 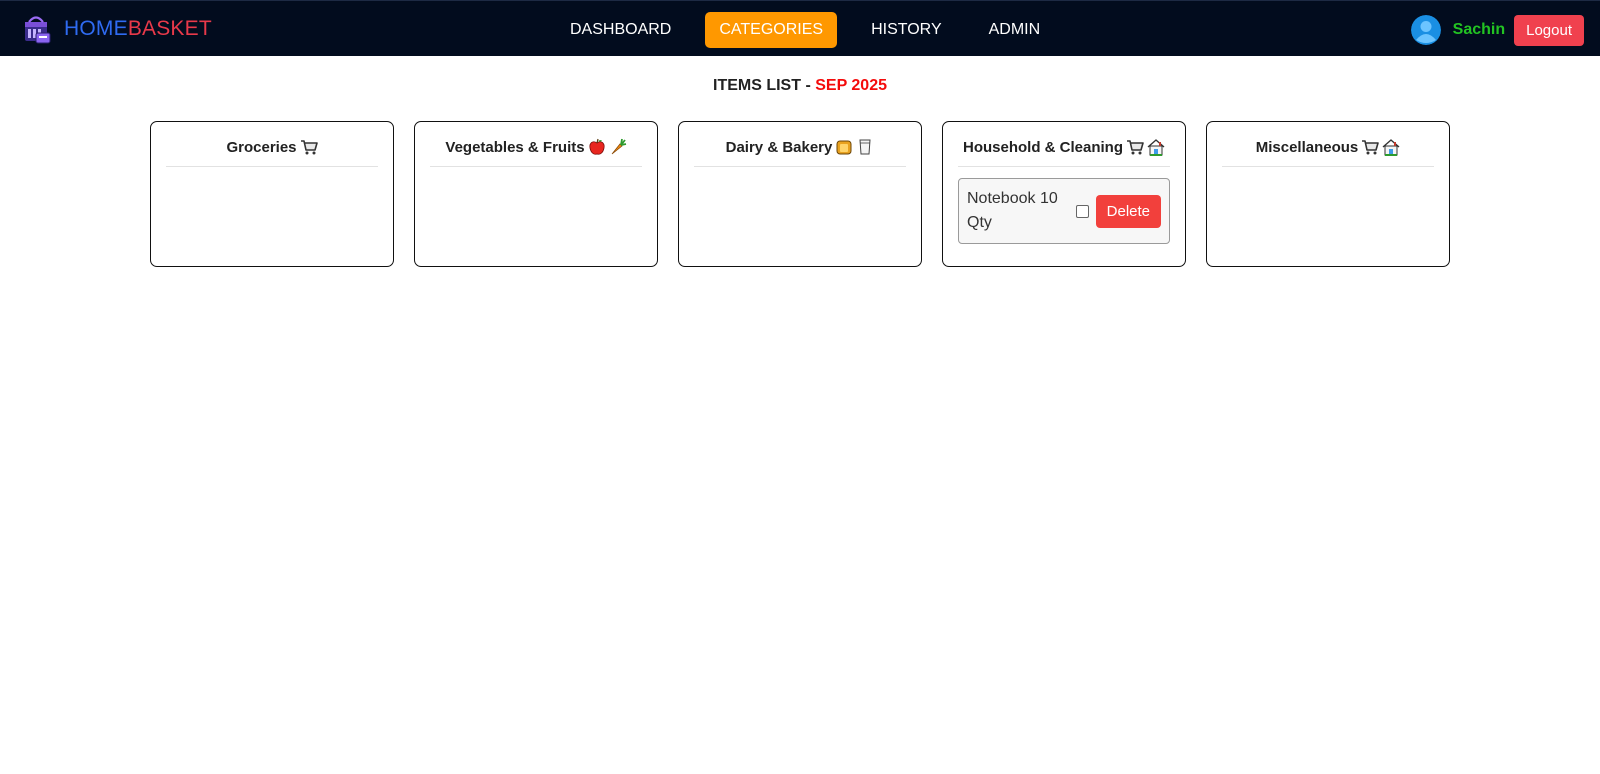 I want to click on category-title-text: Dairy & Bakery, so click(x=779, y=147).